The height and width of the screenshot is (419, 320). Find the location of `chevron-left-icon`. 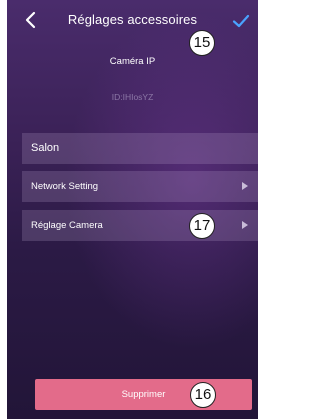

chevron-left-icon is located at coordinates (30, 20).